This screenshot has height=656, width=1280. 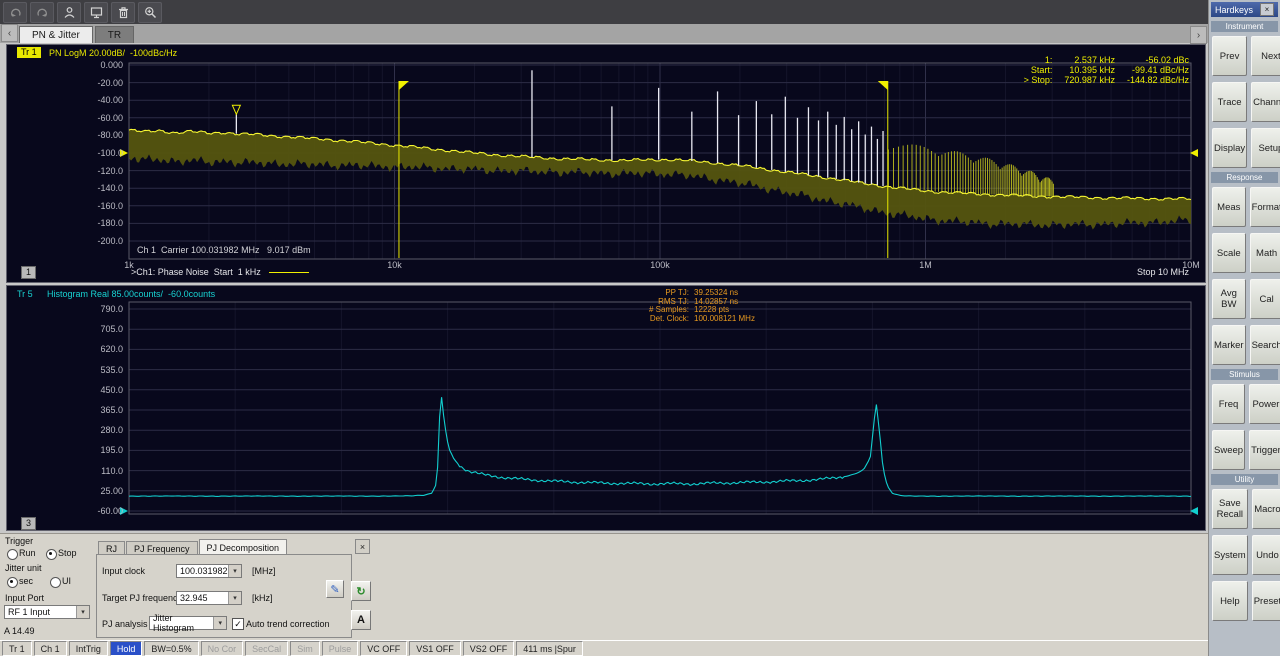 I want to click on hardkey-freq-button: Freq, so click(x=1229, y=404).